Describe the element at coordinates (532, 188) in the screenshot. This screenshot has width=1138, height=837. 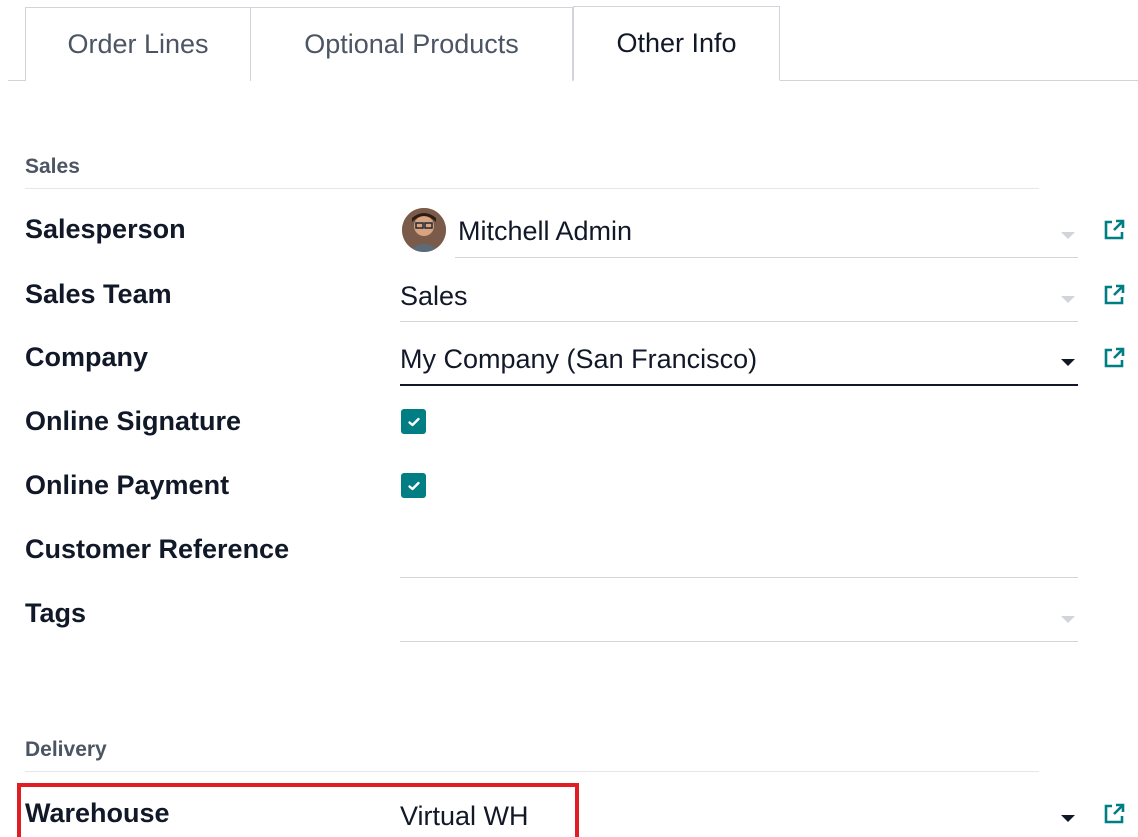
I see `section-divider-sales` at that location.